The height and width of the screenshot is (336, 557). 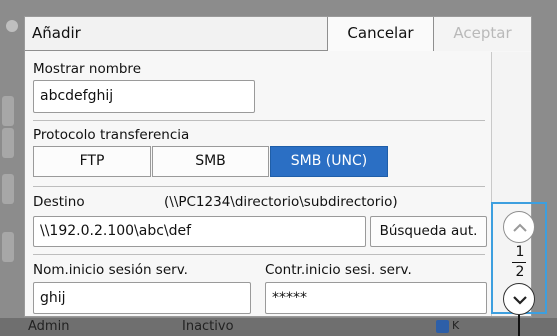 I want to click on background-home-icon, so click(x=12, y=26).